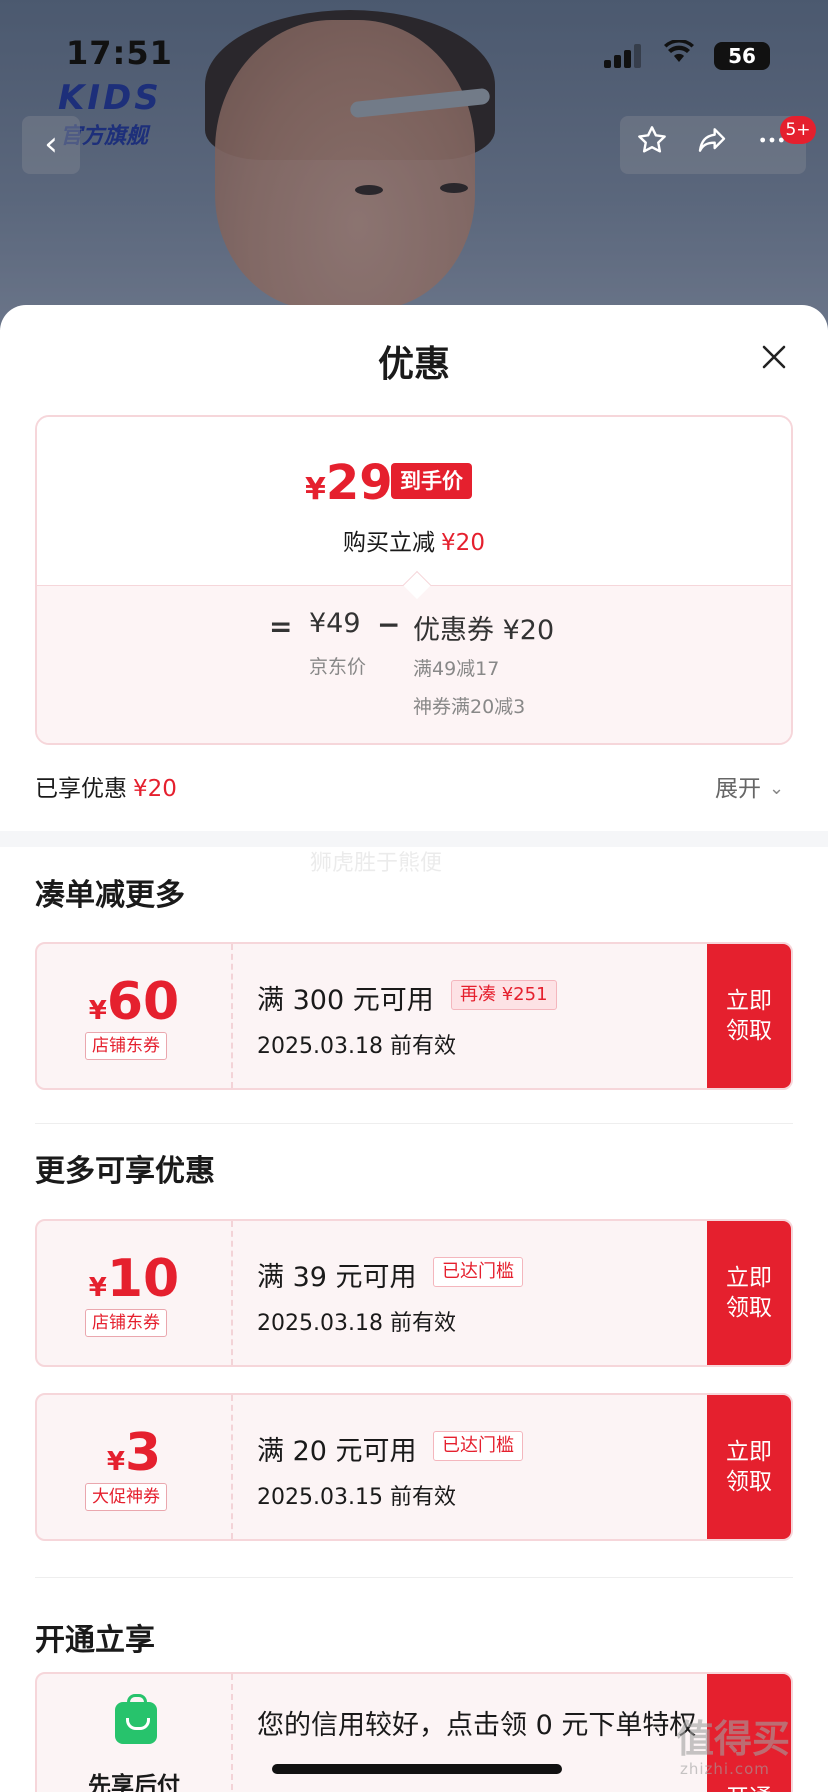 This screenshot has height=1792, width=828. What do you see at coordinates (417, 1769) in the screenshot?
I see `home-indicator` at bounding box center [417, 1769].